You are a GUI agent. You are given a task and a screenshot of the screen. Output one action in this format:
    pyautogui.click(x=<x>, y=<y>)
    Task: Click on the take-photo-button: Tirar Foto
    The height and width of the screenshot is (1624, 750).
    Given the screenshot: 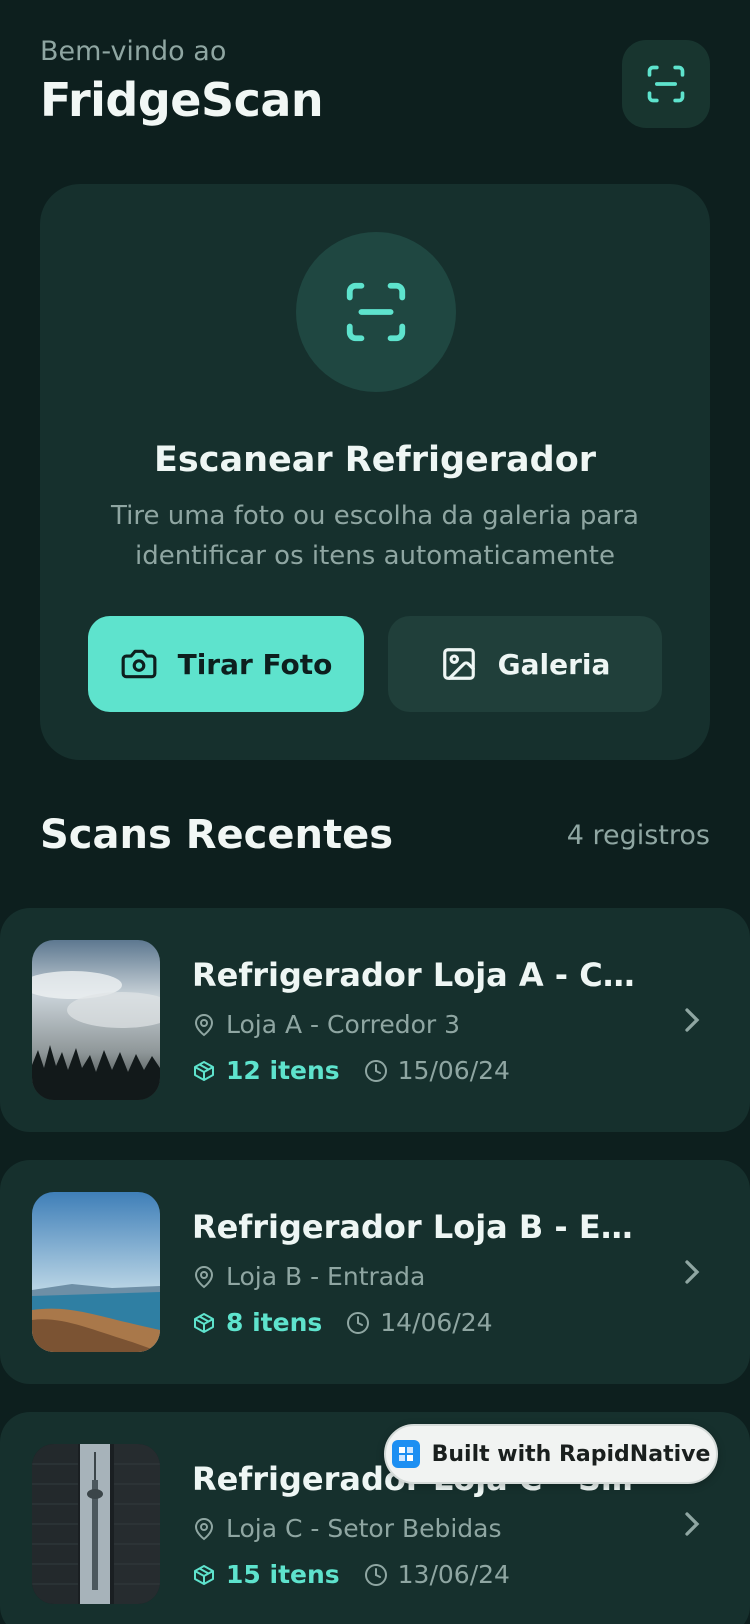 What is the action you would take?
    pyautogui.click(x=226, y=664)
    